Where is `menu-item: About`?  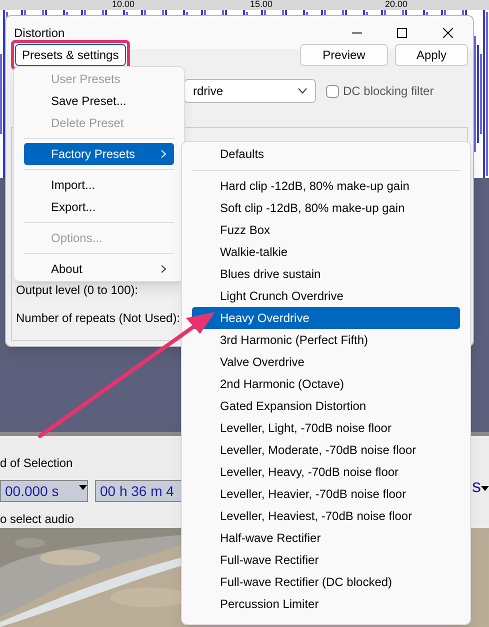 menu-item: About is located at coordinates (99, 269).